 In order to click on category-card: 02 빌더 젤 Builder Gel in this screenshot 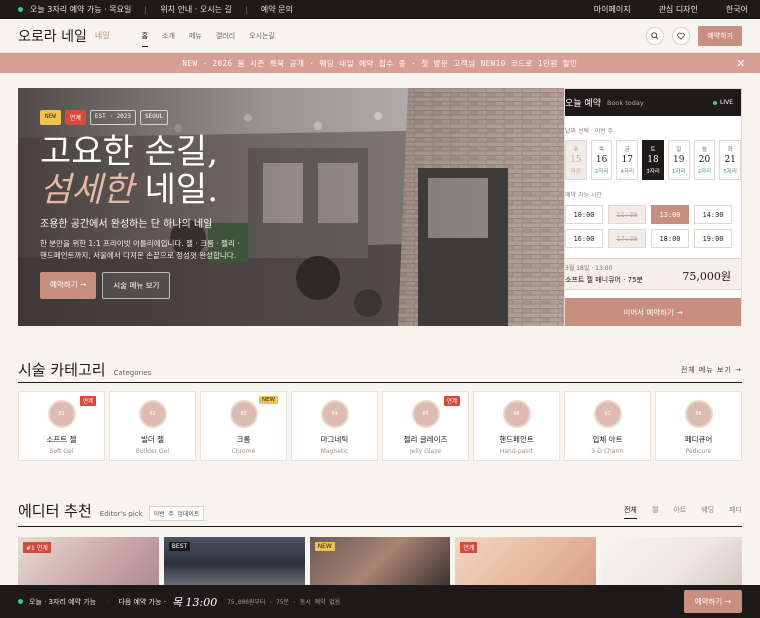, I will do `click(152, 426)`.